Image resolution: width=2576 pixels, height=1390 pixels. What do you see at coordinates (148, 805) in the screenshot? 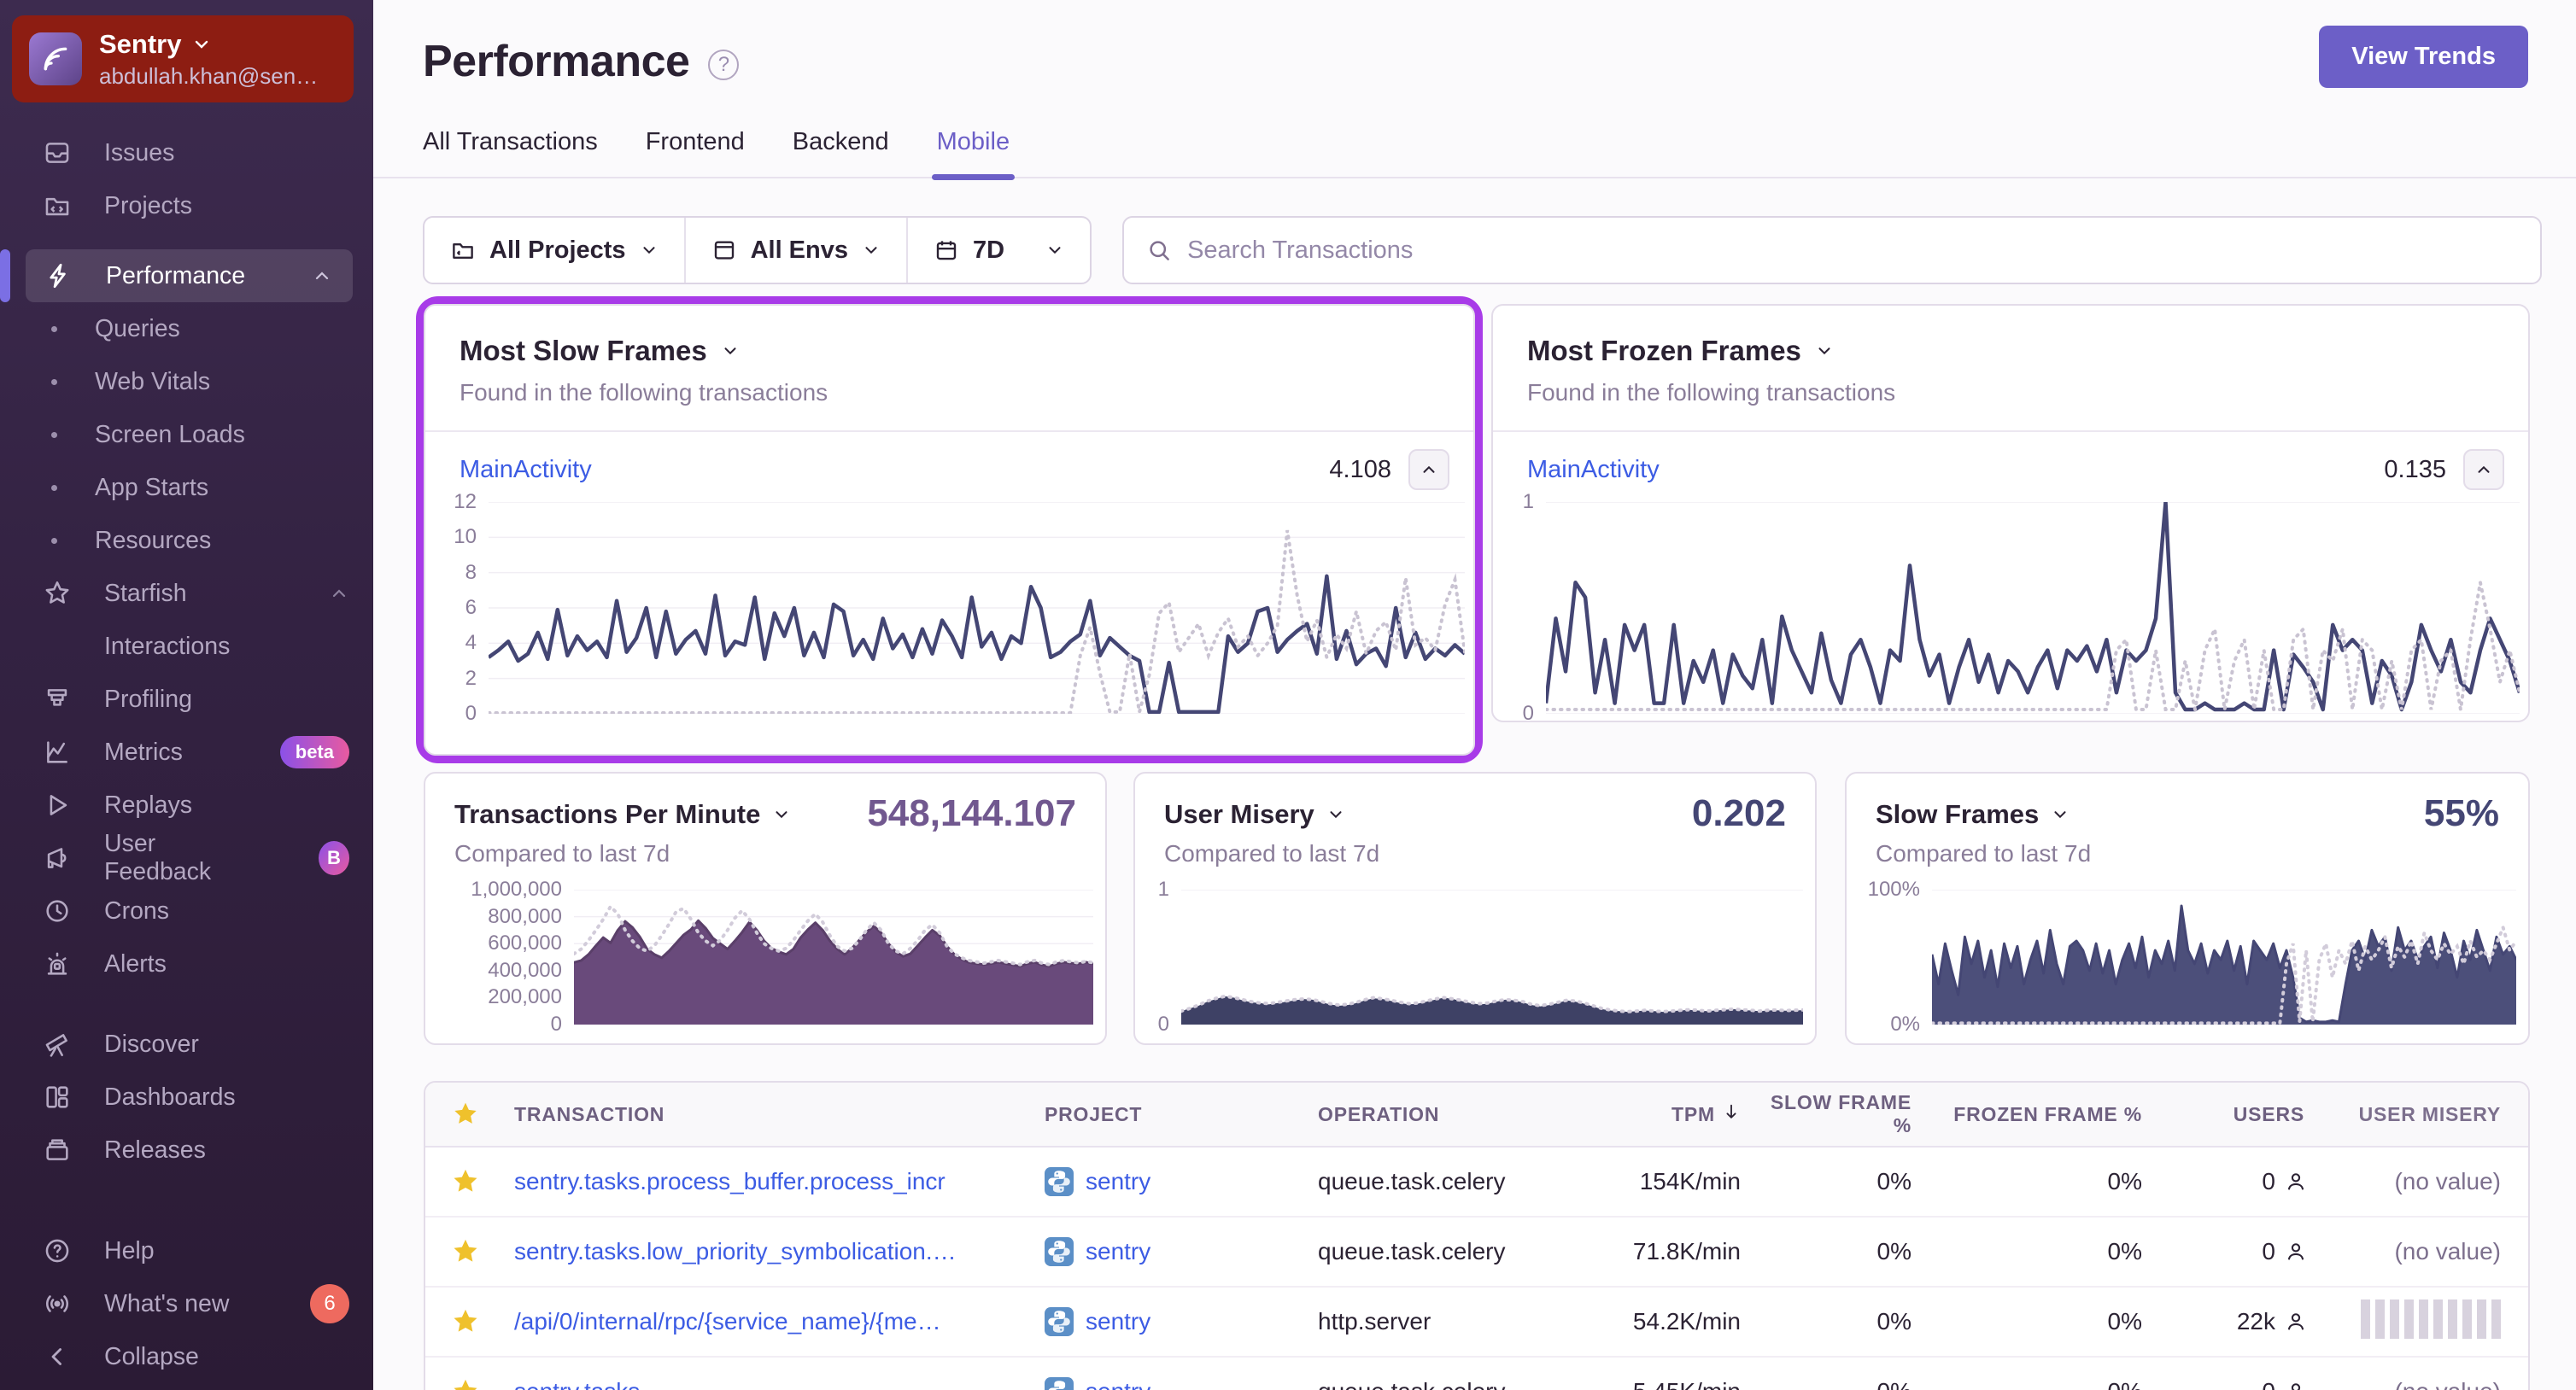
I see `sidebar-item-label: Replays` at bounding box center [148, 805].